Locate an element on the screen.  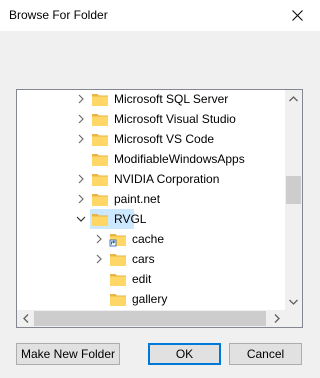
chevron-up-icon is located at coordinates (293, 98).